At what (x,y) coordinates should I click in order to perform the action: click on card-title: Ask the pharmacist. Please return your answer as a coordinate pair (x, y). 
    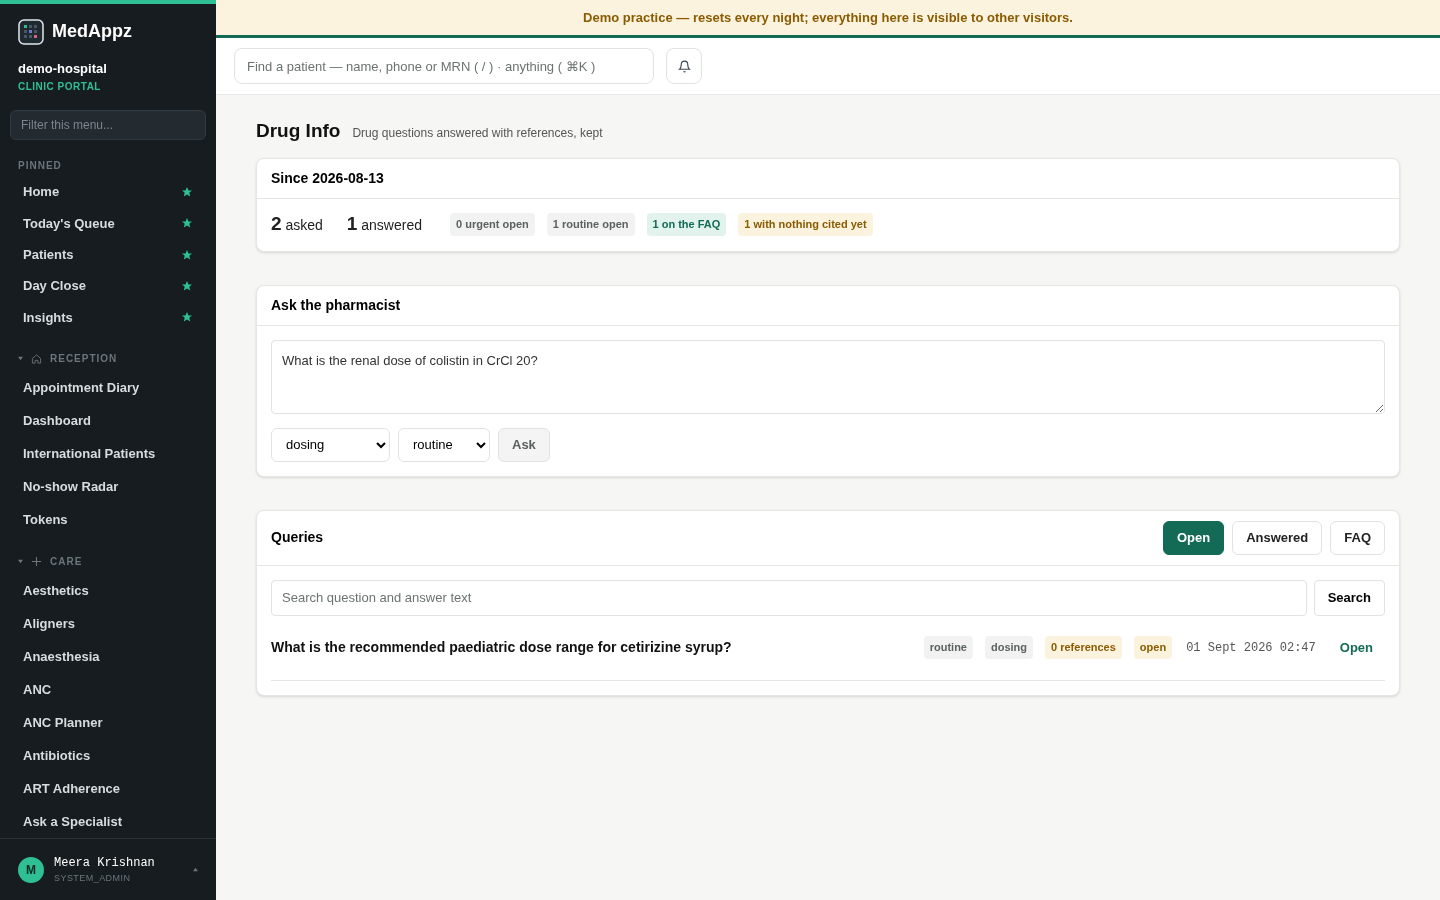
    Looking at the image, I should click on (828, 305).